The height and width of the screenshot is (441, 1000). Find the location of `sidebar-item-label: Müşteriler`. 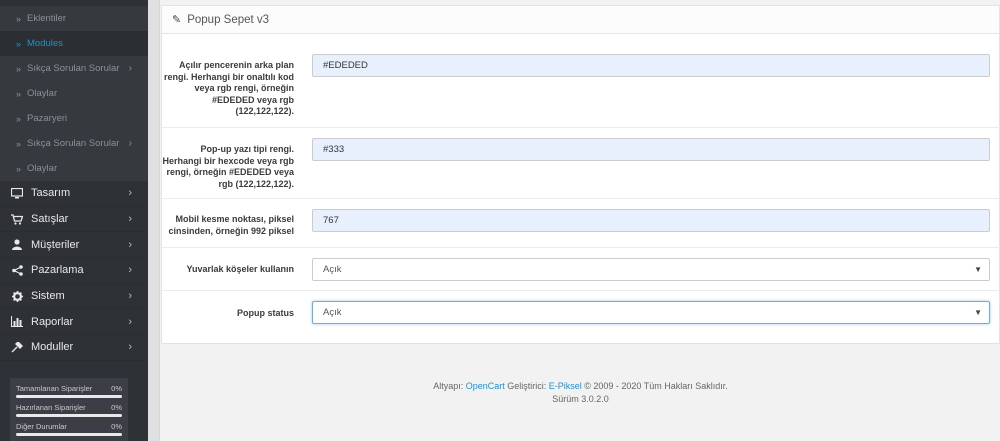

sidebar-item-label: Müşteriler is located at coordinates (55, 244).